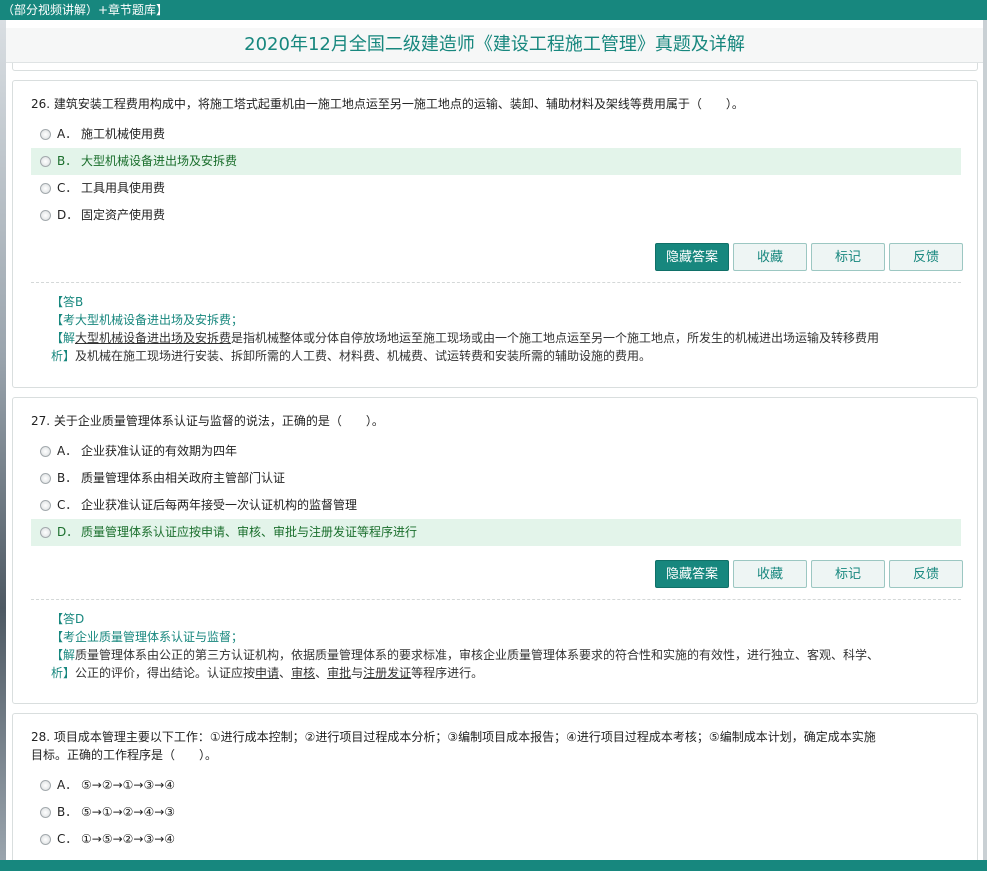 The width and height of the screenshot is (987, 871). What do you see at coordinates (79, 302) in the screenshot?
I see `answer-value: B` at bounding box center [79, 302].